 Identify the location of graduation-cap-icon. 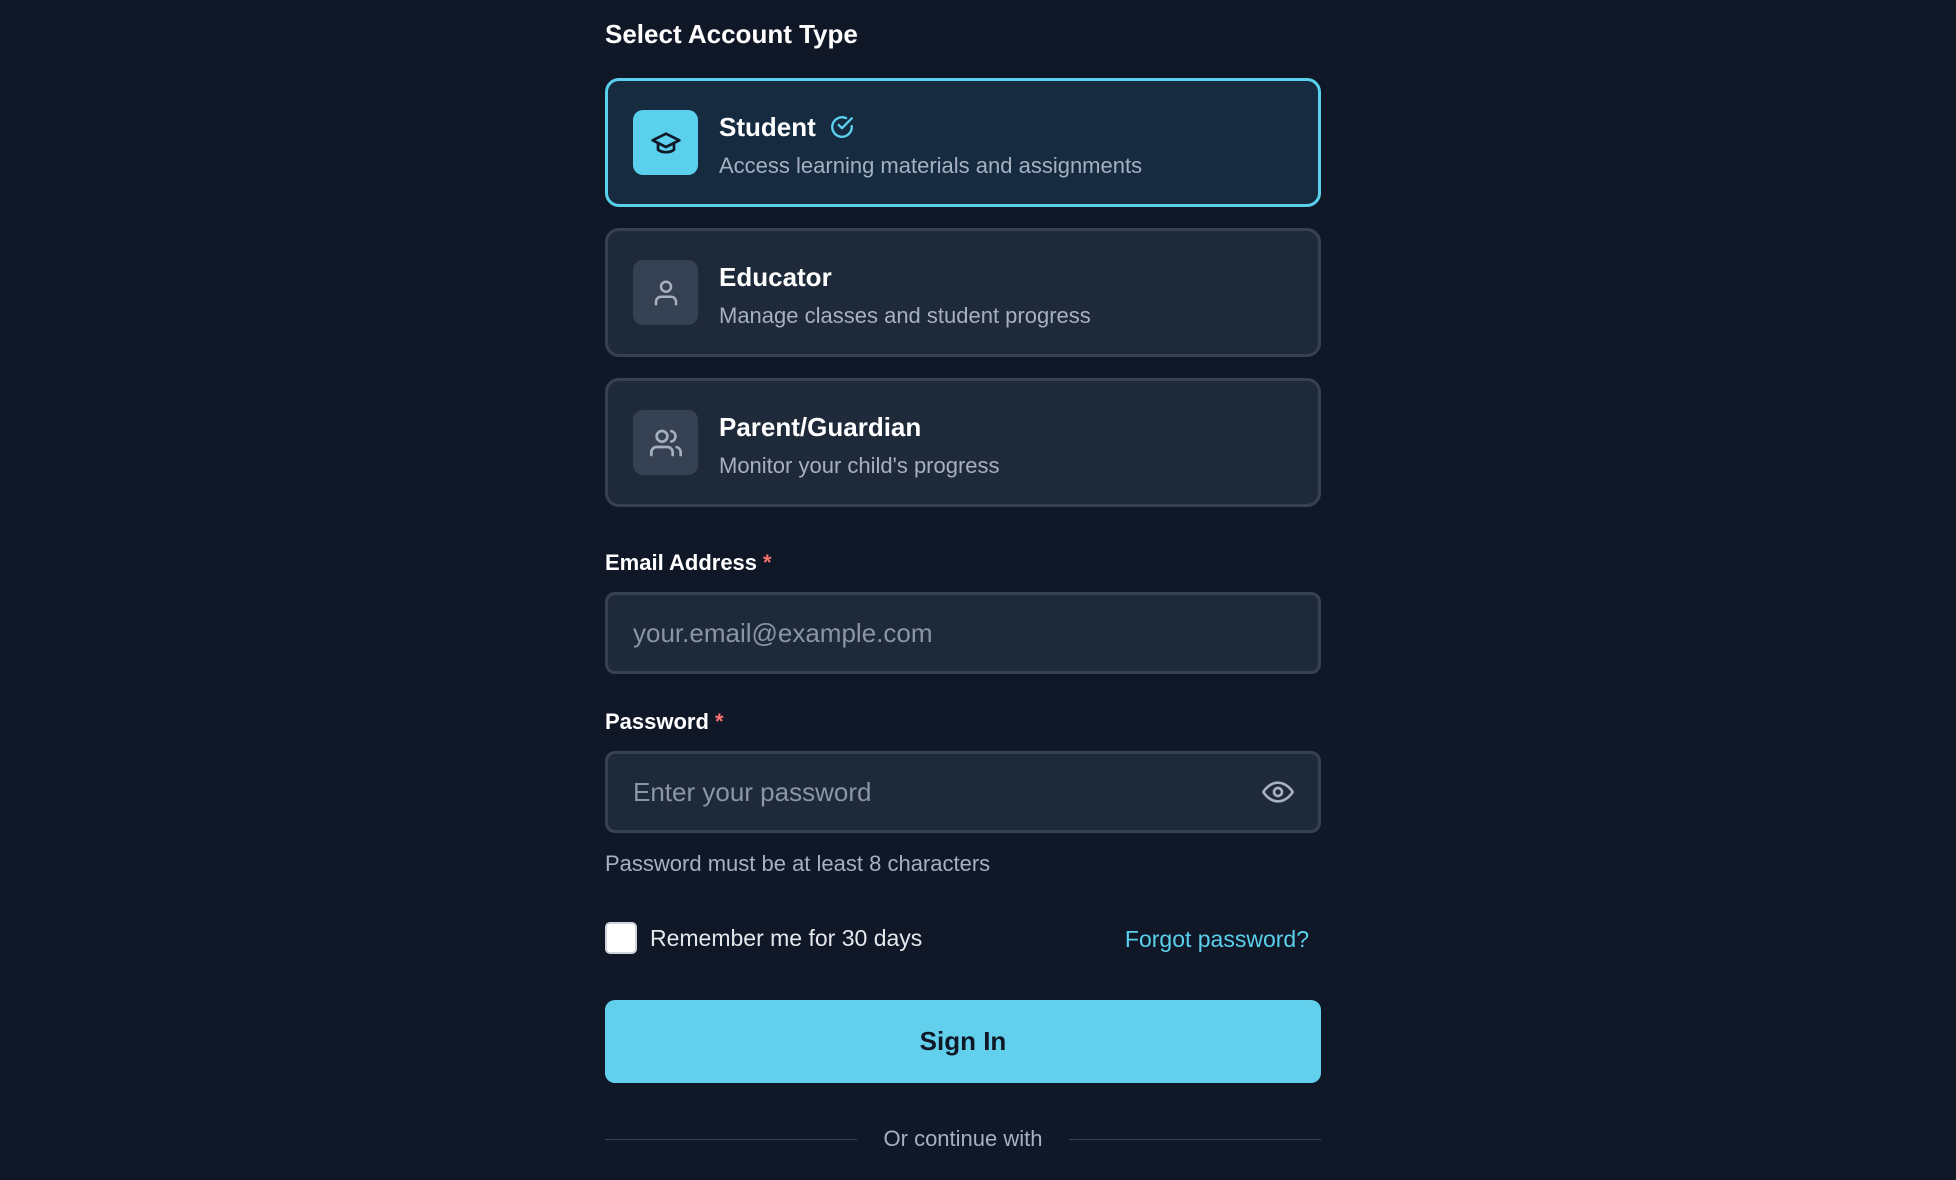
(665, 142).